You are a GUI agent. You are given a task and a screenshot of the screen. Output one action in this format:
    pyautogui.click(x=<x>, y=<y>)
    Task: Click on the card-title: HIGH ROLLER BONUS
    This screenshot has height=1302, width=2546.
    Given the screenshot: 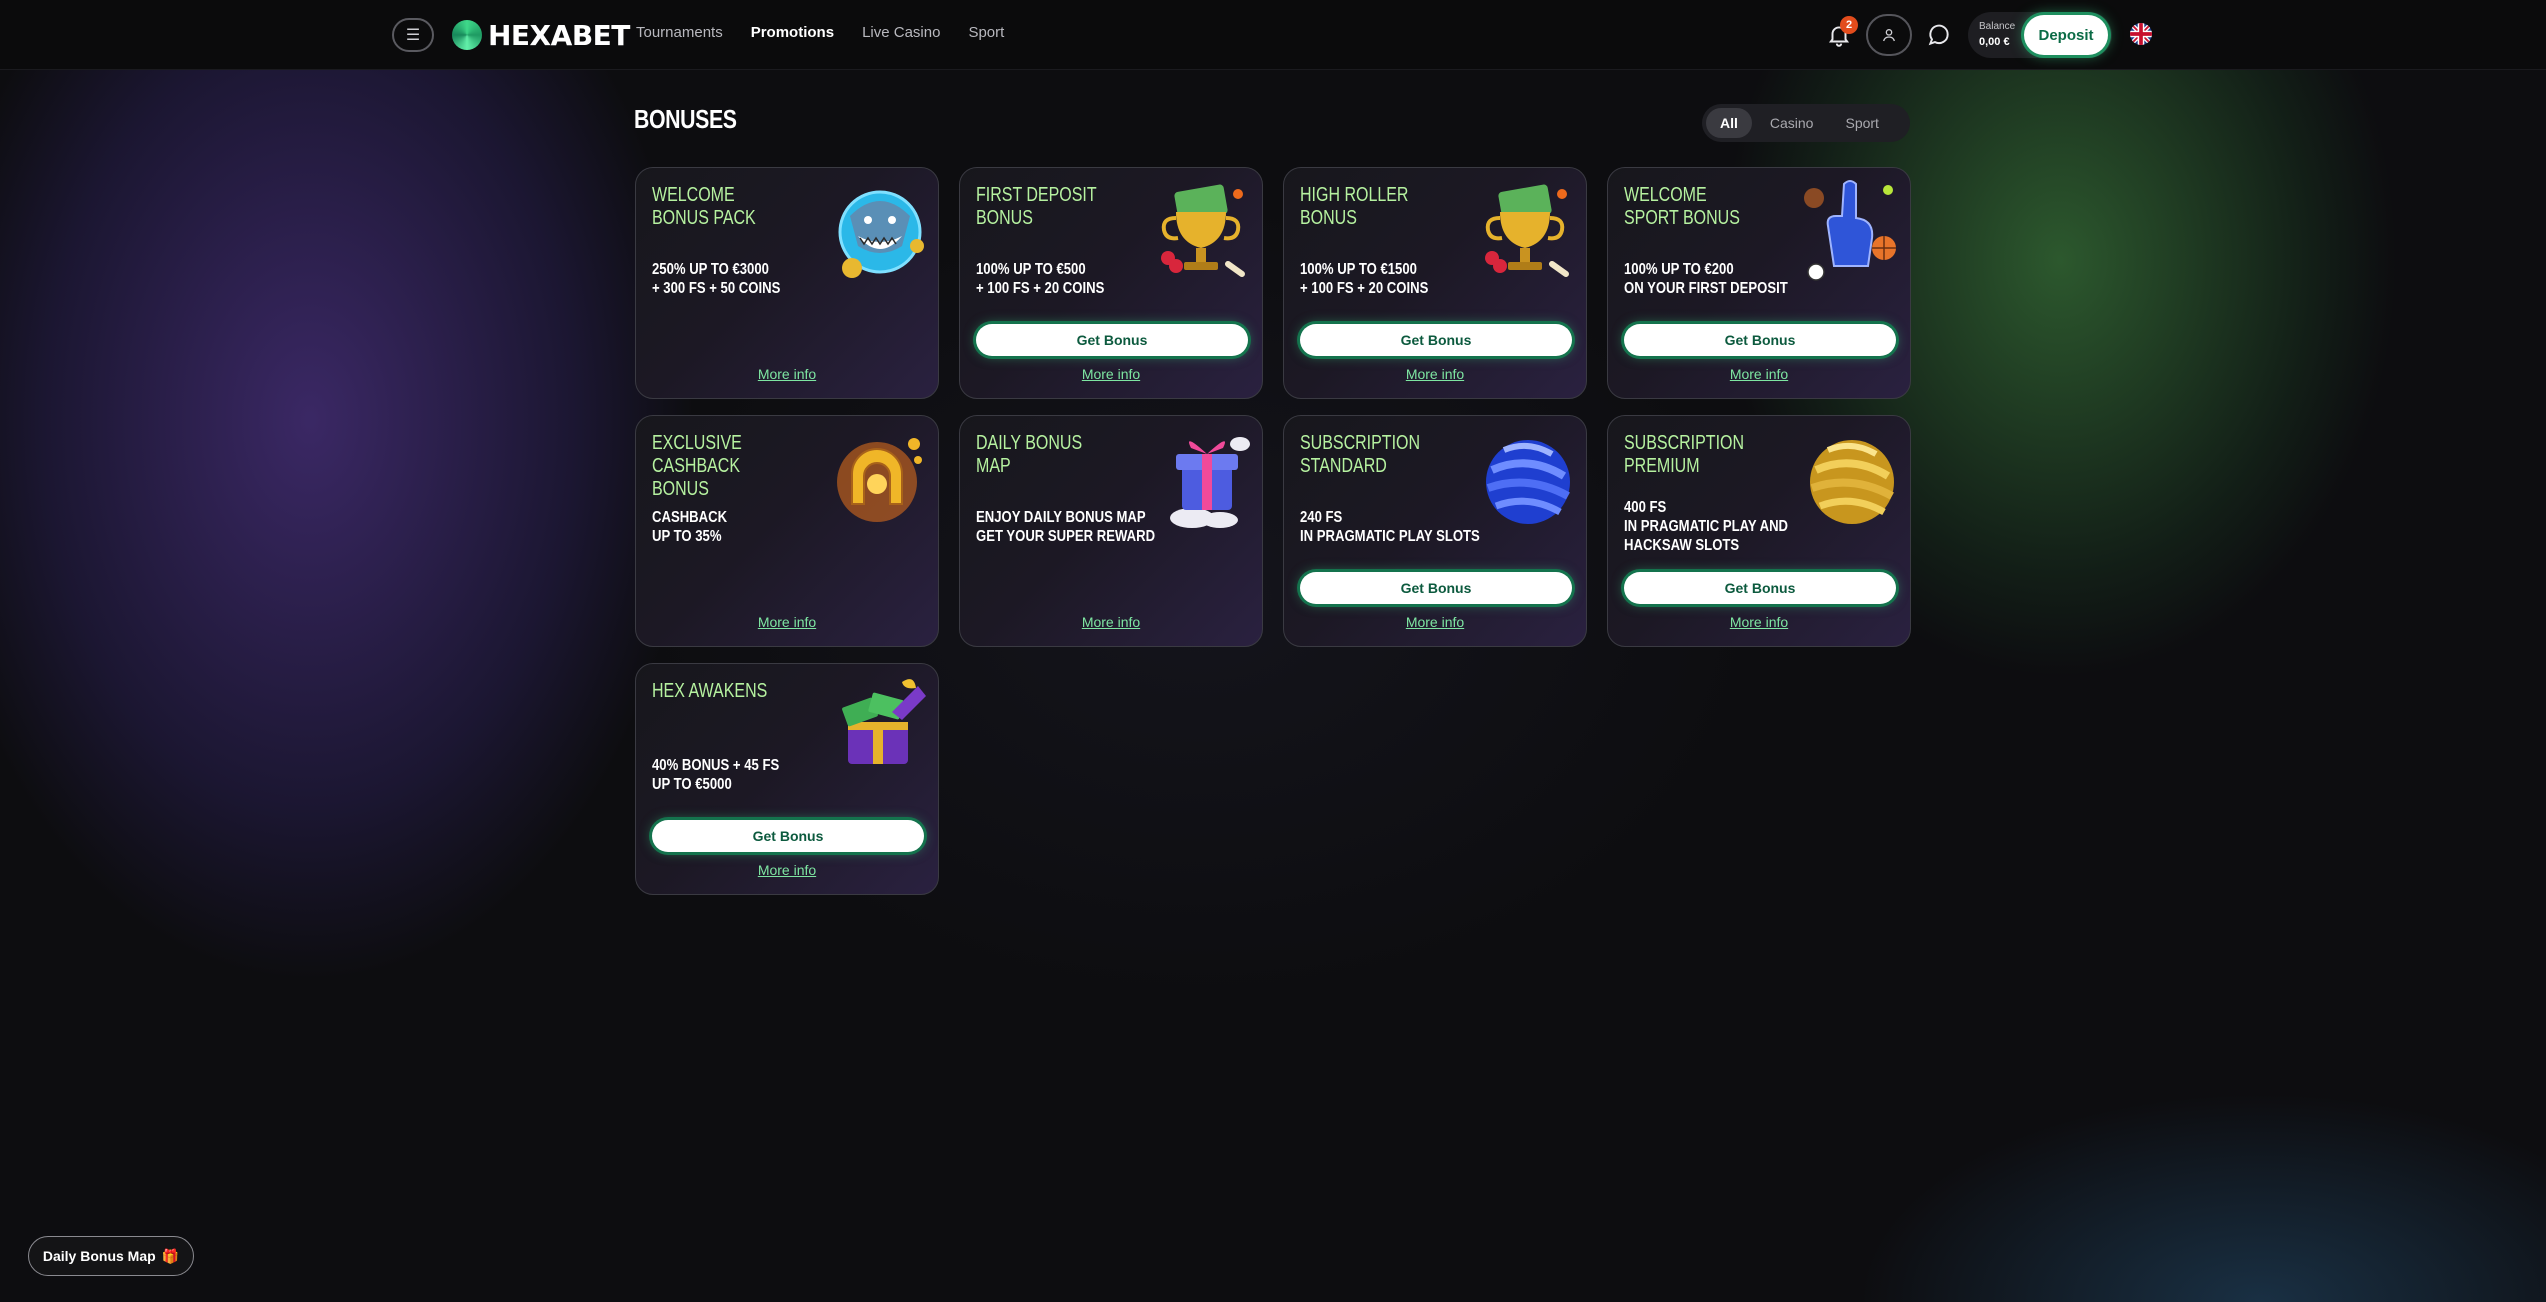 What is the action you would take?
    pyautogui.click(x=1354, y=206)
    